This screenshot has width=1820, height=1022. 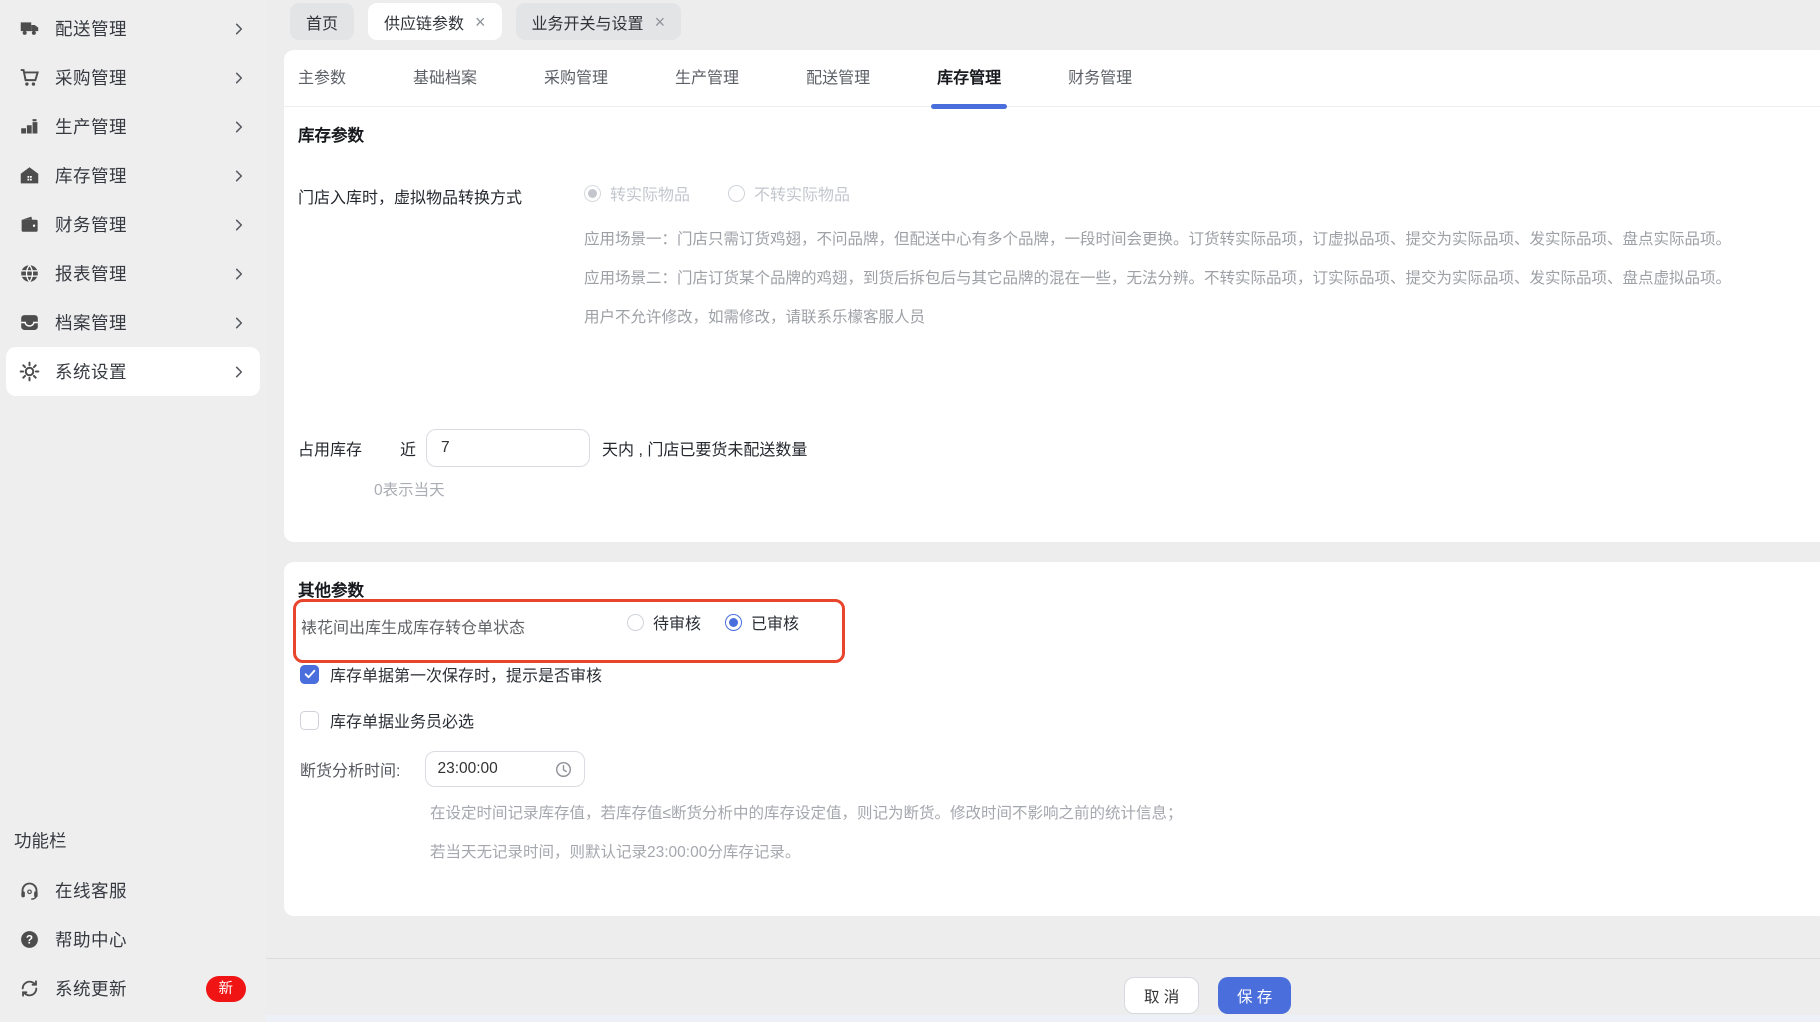 I want to click on radio-selected-icon, so click(x=734, y=622).